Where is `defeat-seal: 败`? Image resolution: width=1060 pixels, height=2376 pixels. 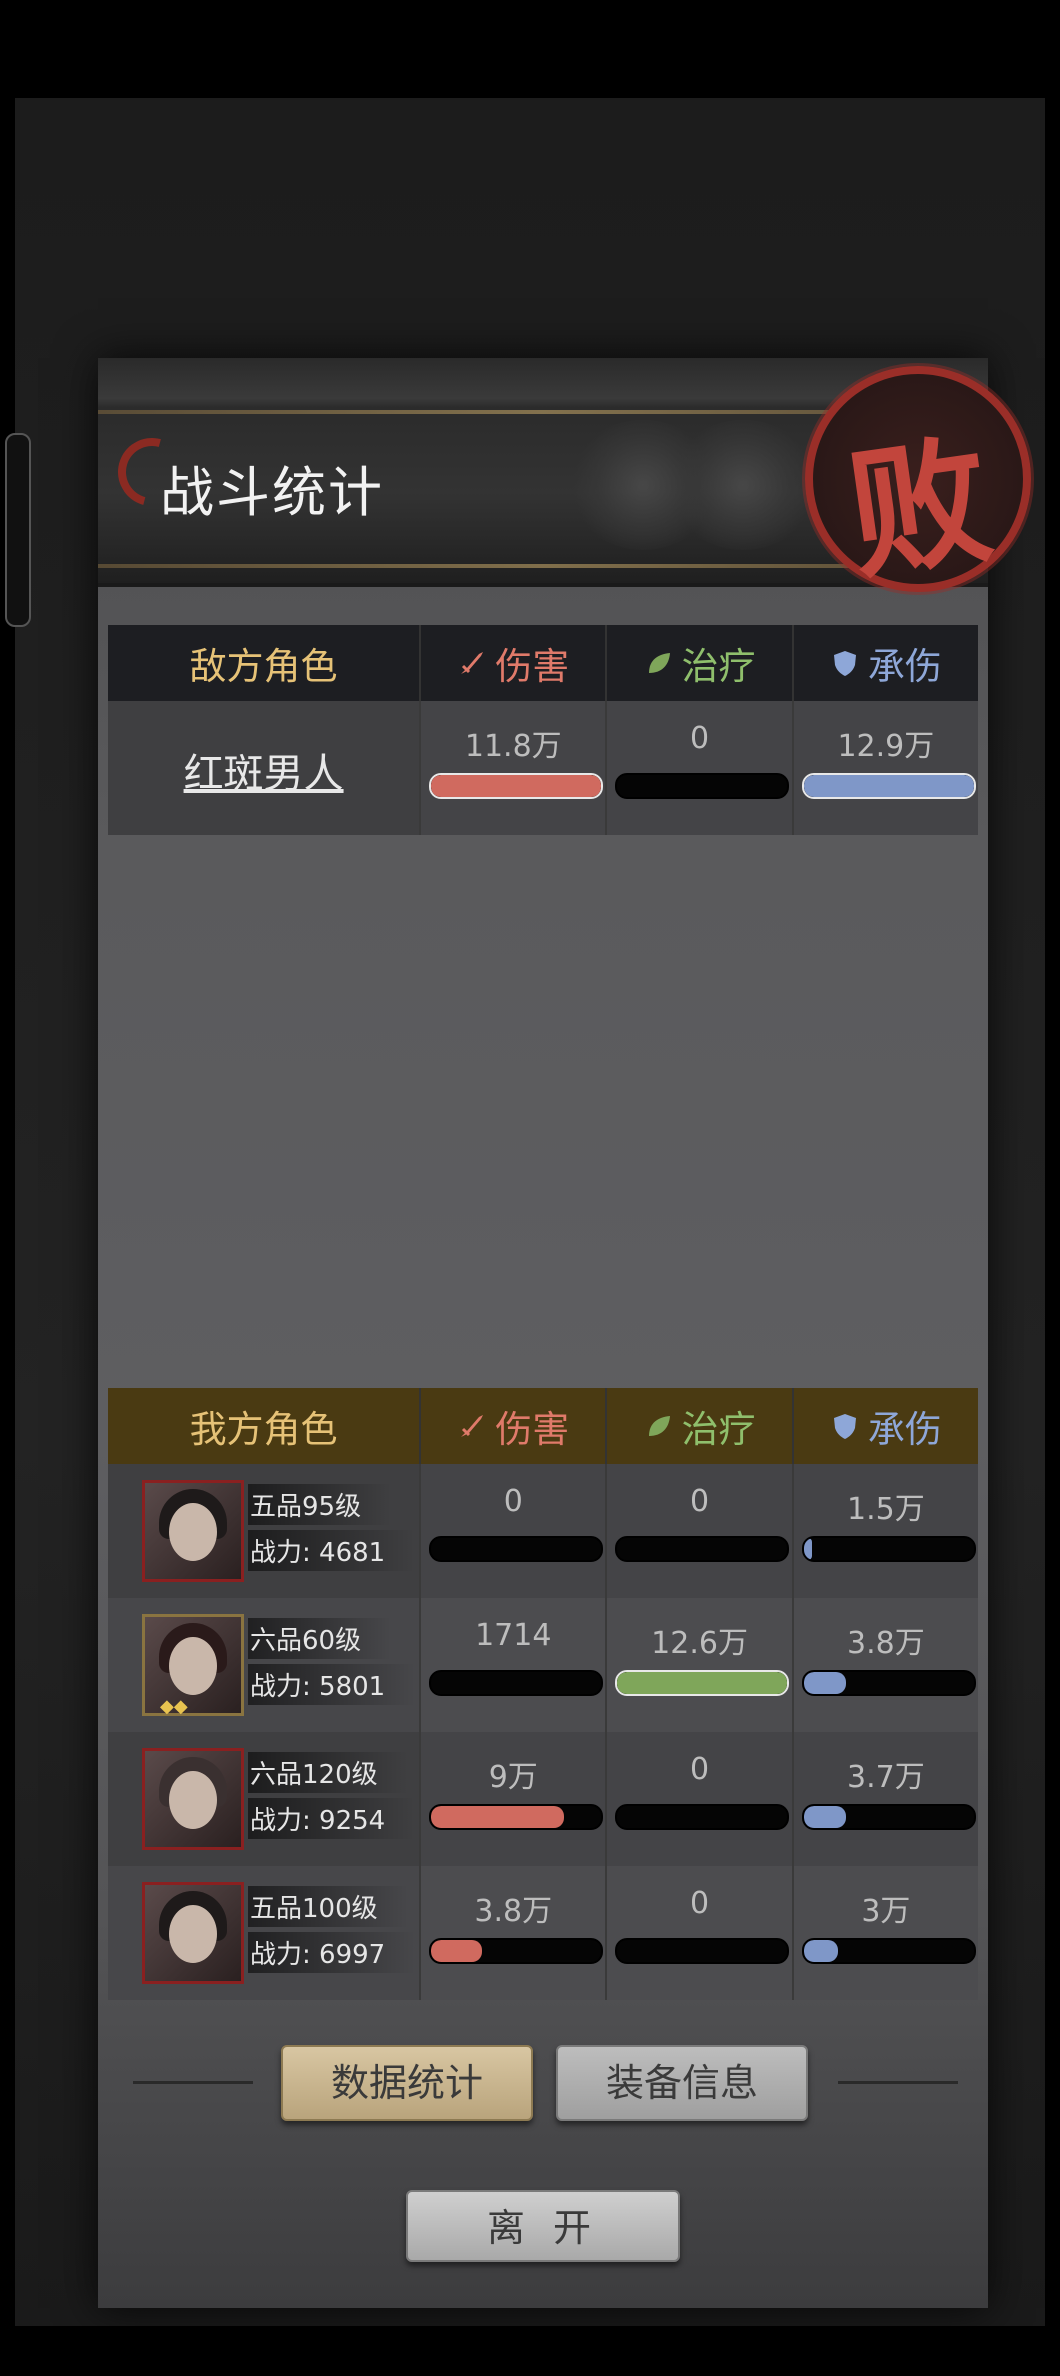
defeat-seal: 败 is located at coordinates (918, 483).